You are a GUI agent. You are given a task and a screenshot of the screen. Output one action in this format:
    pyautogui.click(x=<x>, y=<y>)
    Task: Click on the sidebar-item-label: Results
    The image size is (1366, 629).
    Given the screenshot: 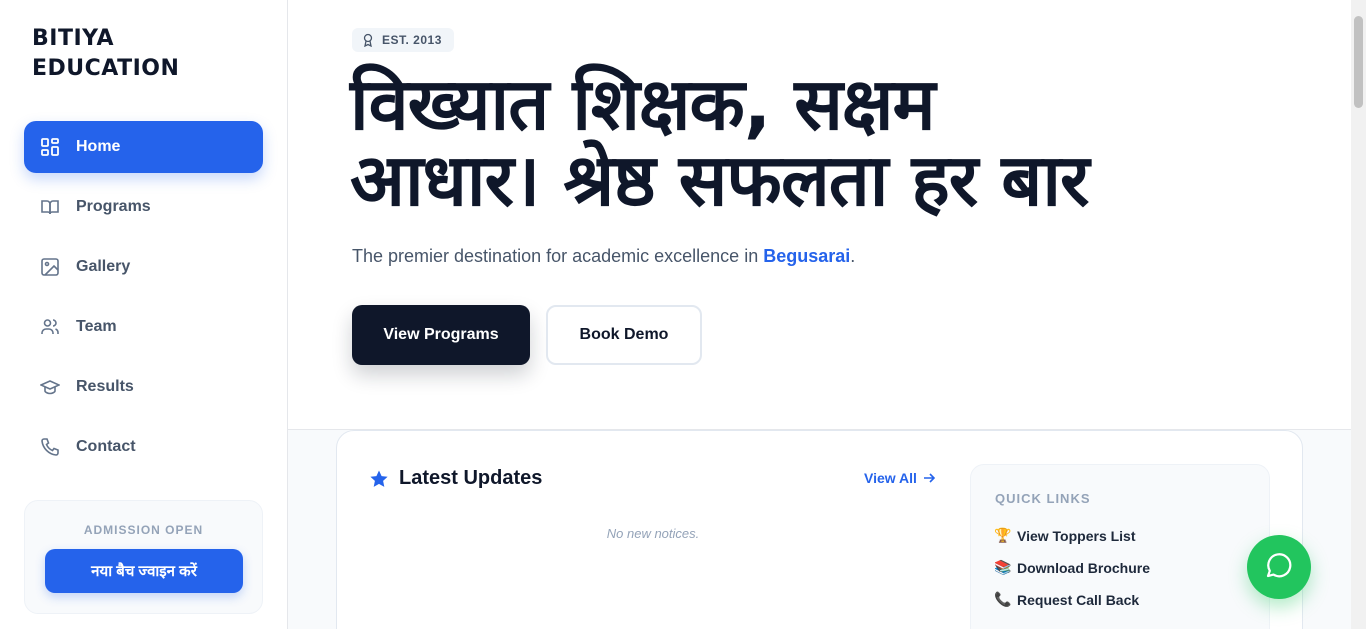 What is the action you would take?
    pyautogui.click(x=105, y=386)
    